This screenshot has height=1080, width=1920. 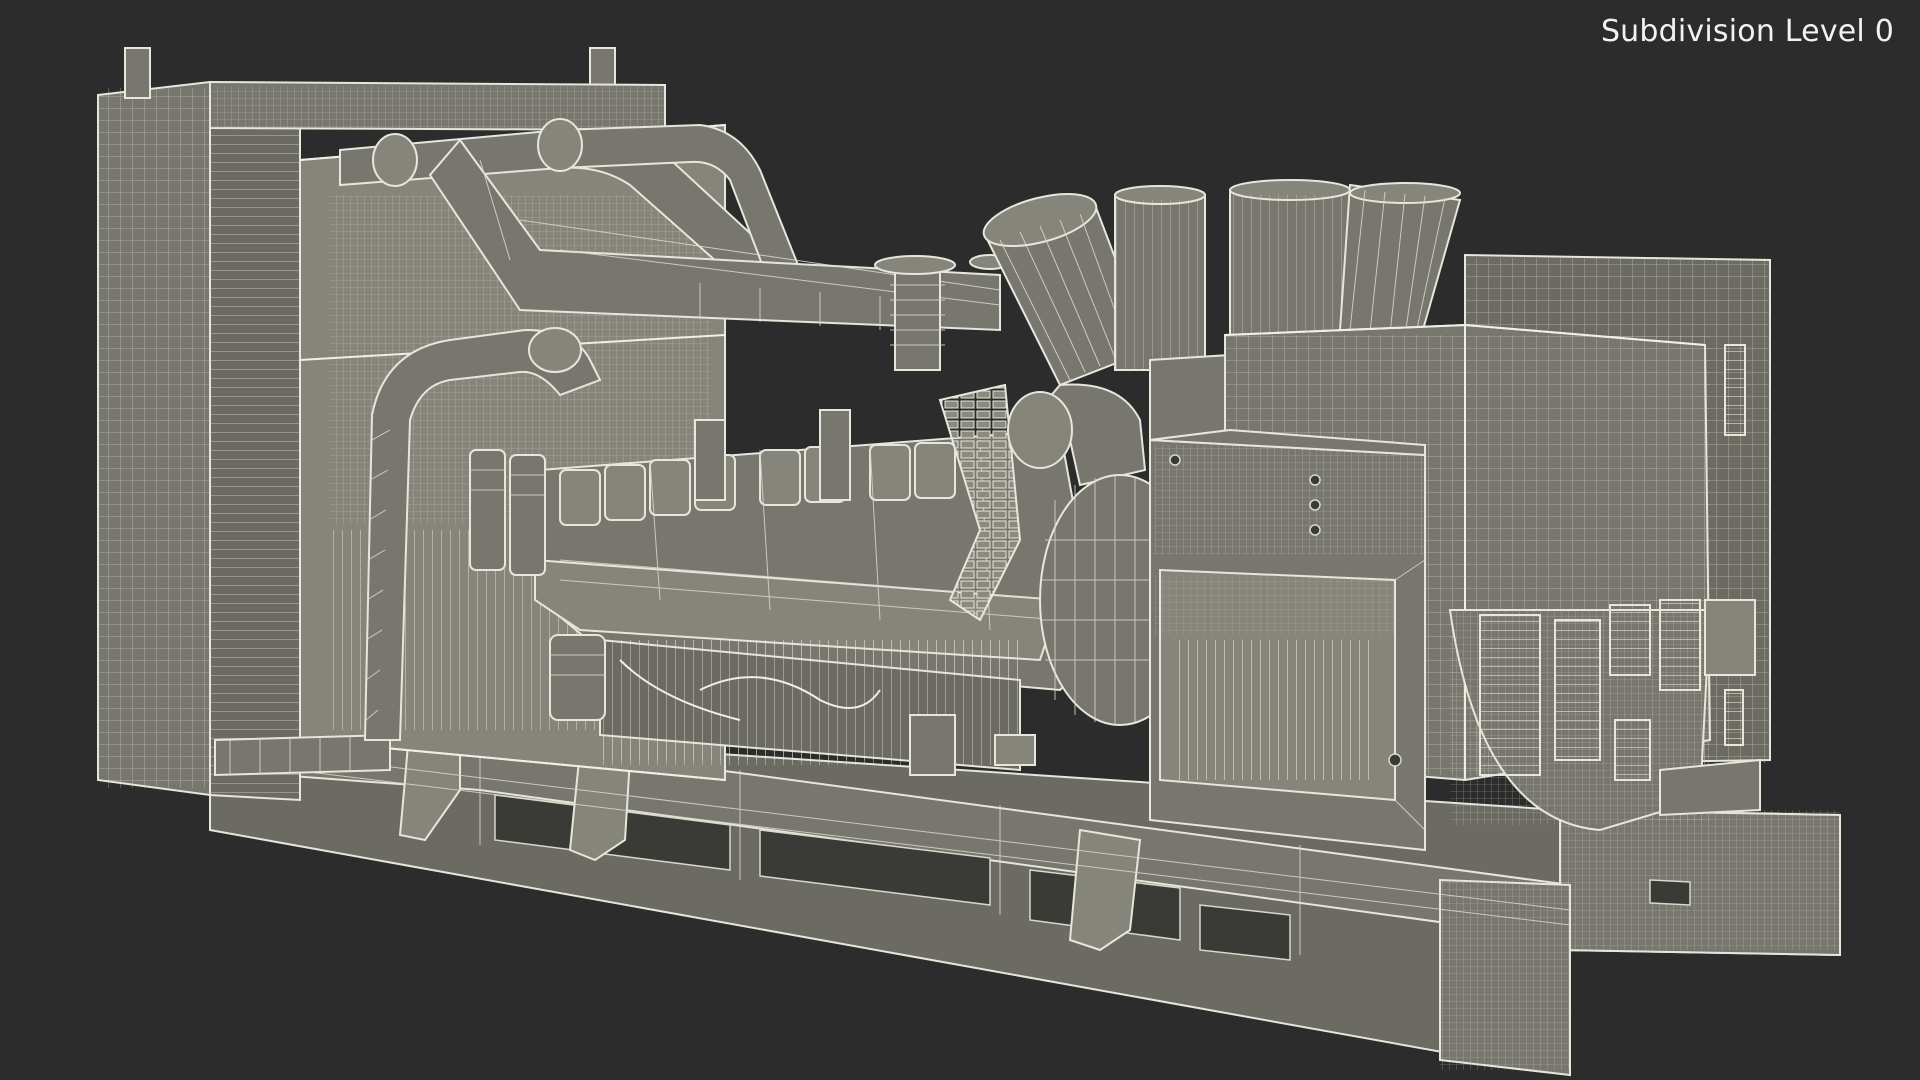 I want to click on control-box, so click(x=1287, y=640).